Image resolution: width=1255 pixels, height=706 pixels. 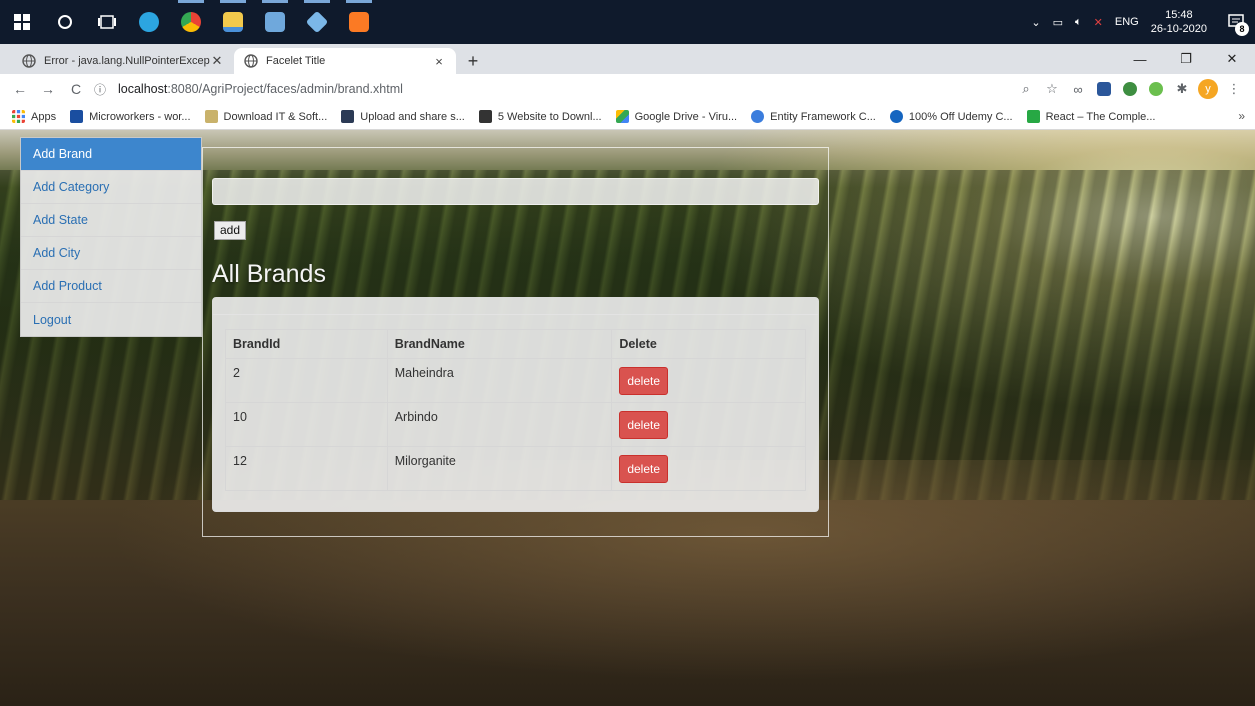 I want to click on apps-grid-icon, so click(x=18, y=116).